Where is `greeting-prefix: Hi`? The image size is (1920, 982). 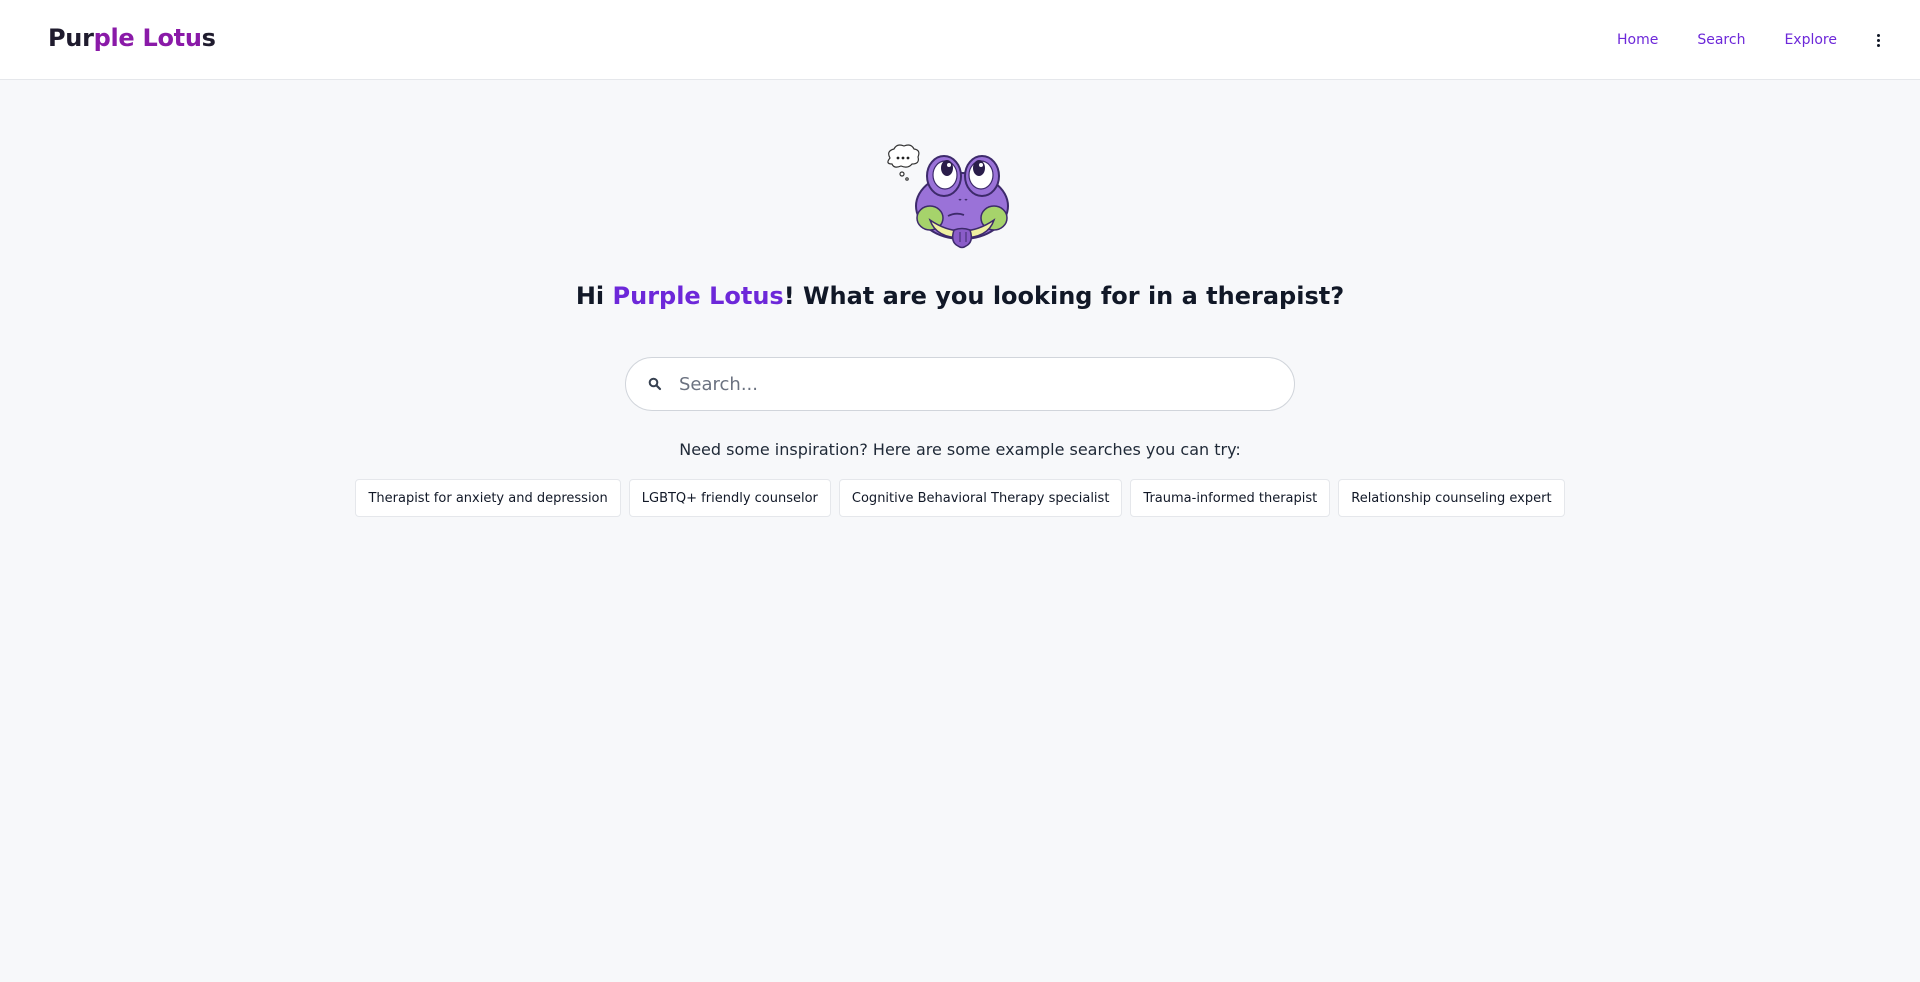 greeting-prefix: Hi is located at coordinates (594, 296).